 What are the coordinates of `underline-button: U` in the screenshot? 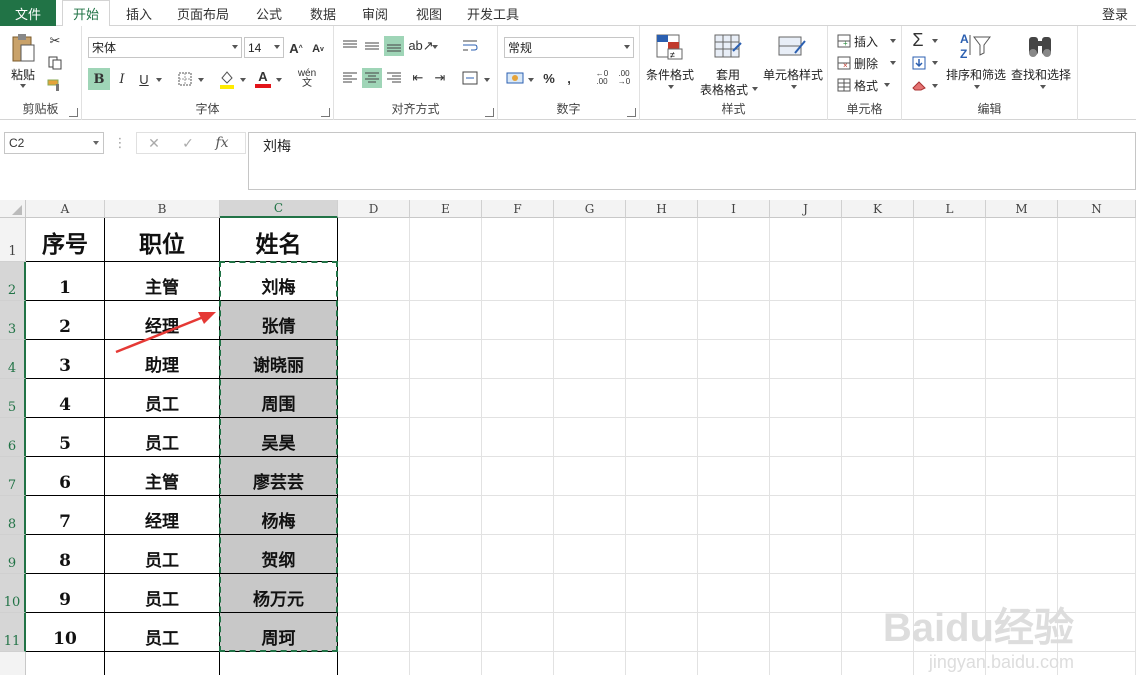 It's located at (144, 79).